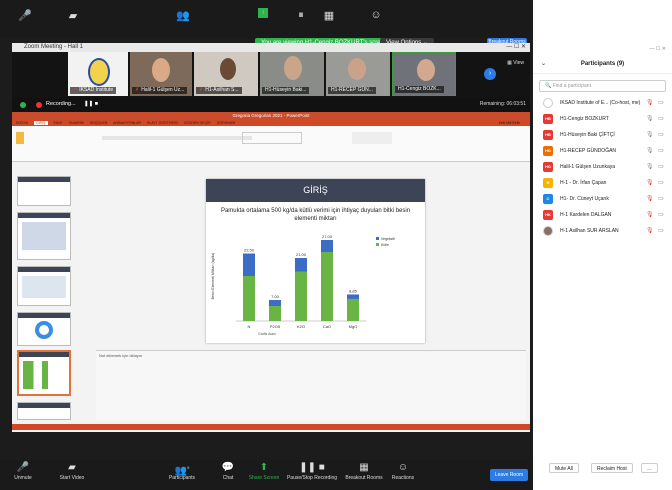 Image resolution: width=672 pixels, height=490 pixels. I want to click on participant-row: HB H1-Hüseyin Baki ÇİFTÇİ 🎙 ▭, so click(602, 136).